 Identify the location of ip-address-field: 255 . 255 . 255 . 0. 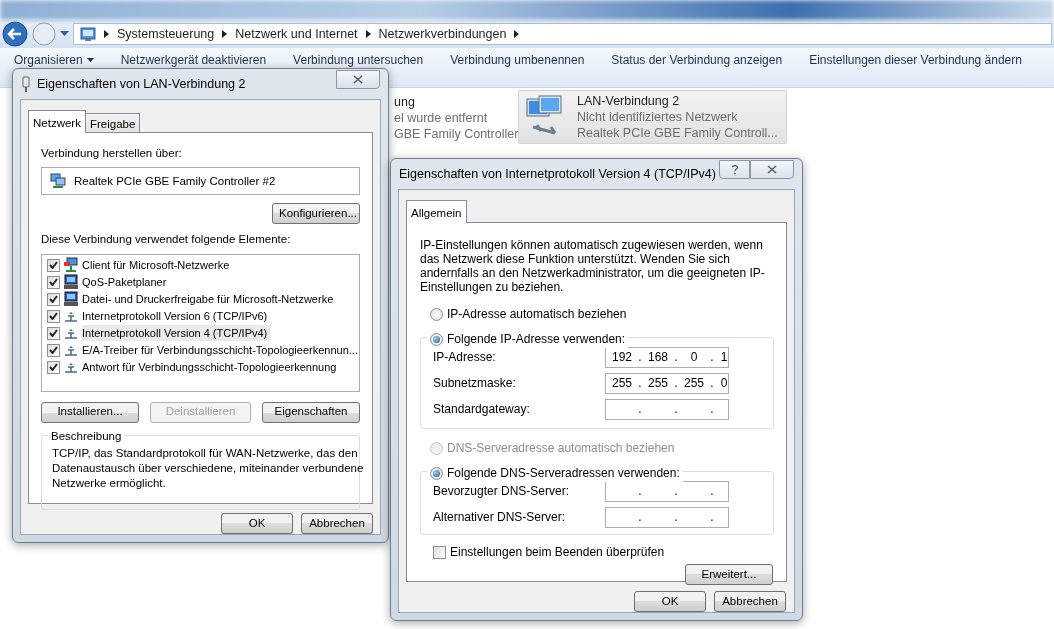
(667, 383).